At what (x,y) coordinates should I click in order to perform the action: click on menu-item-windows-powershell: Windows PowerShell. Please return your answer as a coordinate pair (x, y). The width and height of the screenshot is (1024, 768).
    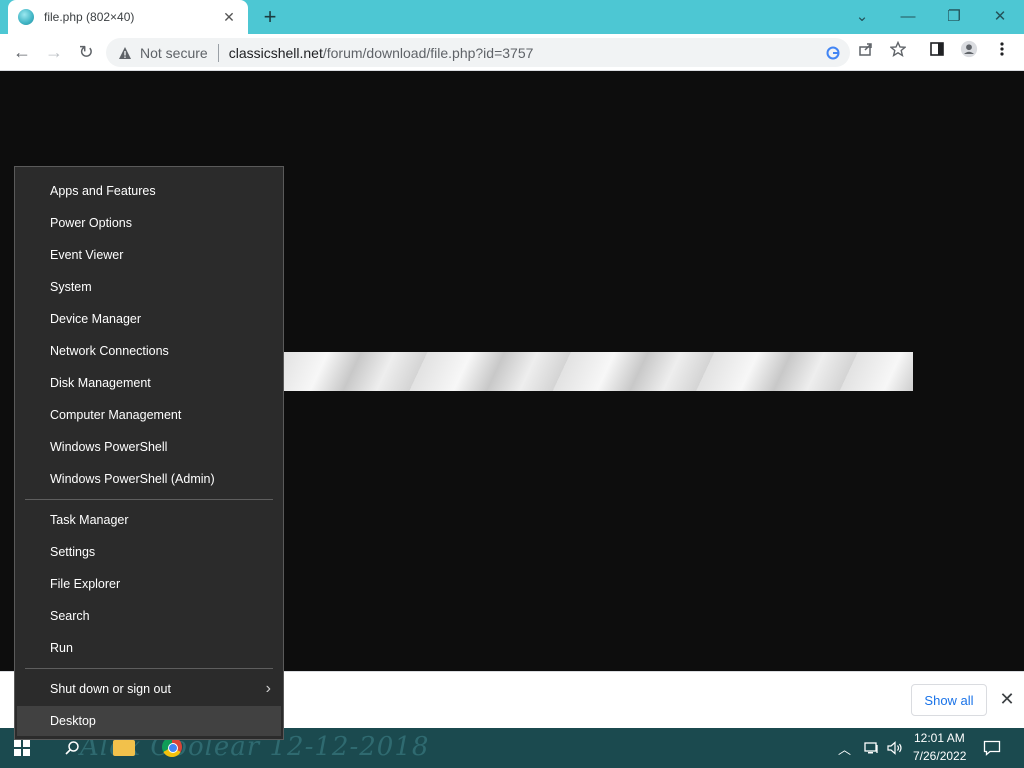
    Looking at the image, I should click on (149, 447).